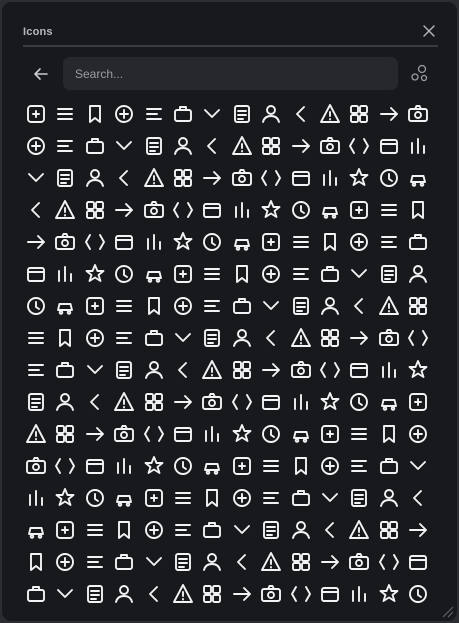 The image size is (459, 623). Describe the element at coordinates (242, 594) in the screenshot. I see `circle-minus-icon` at that location.